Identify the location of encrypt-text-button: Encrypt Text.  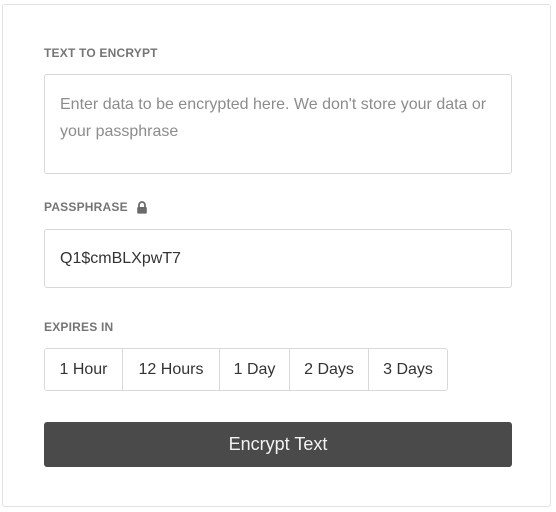
(278, 444).